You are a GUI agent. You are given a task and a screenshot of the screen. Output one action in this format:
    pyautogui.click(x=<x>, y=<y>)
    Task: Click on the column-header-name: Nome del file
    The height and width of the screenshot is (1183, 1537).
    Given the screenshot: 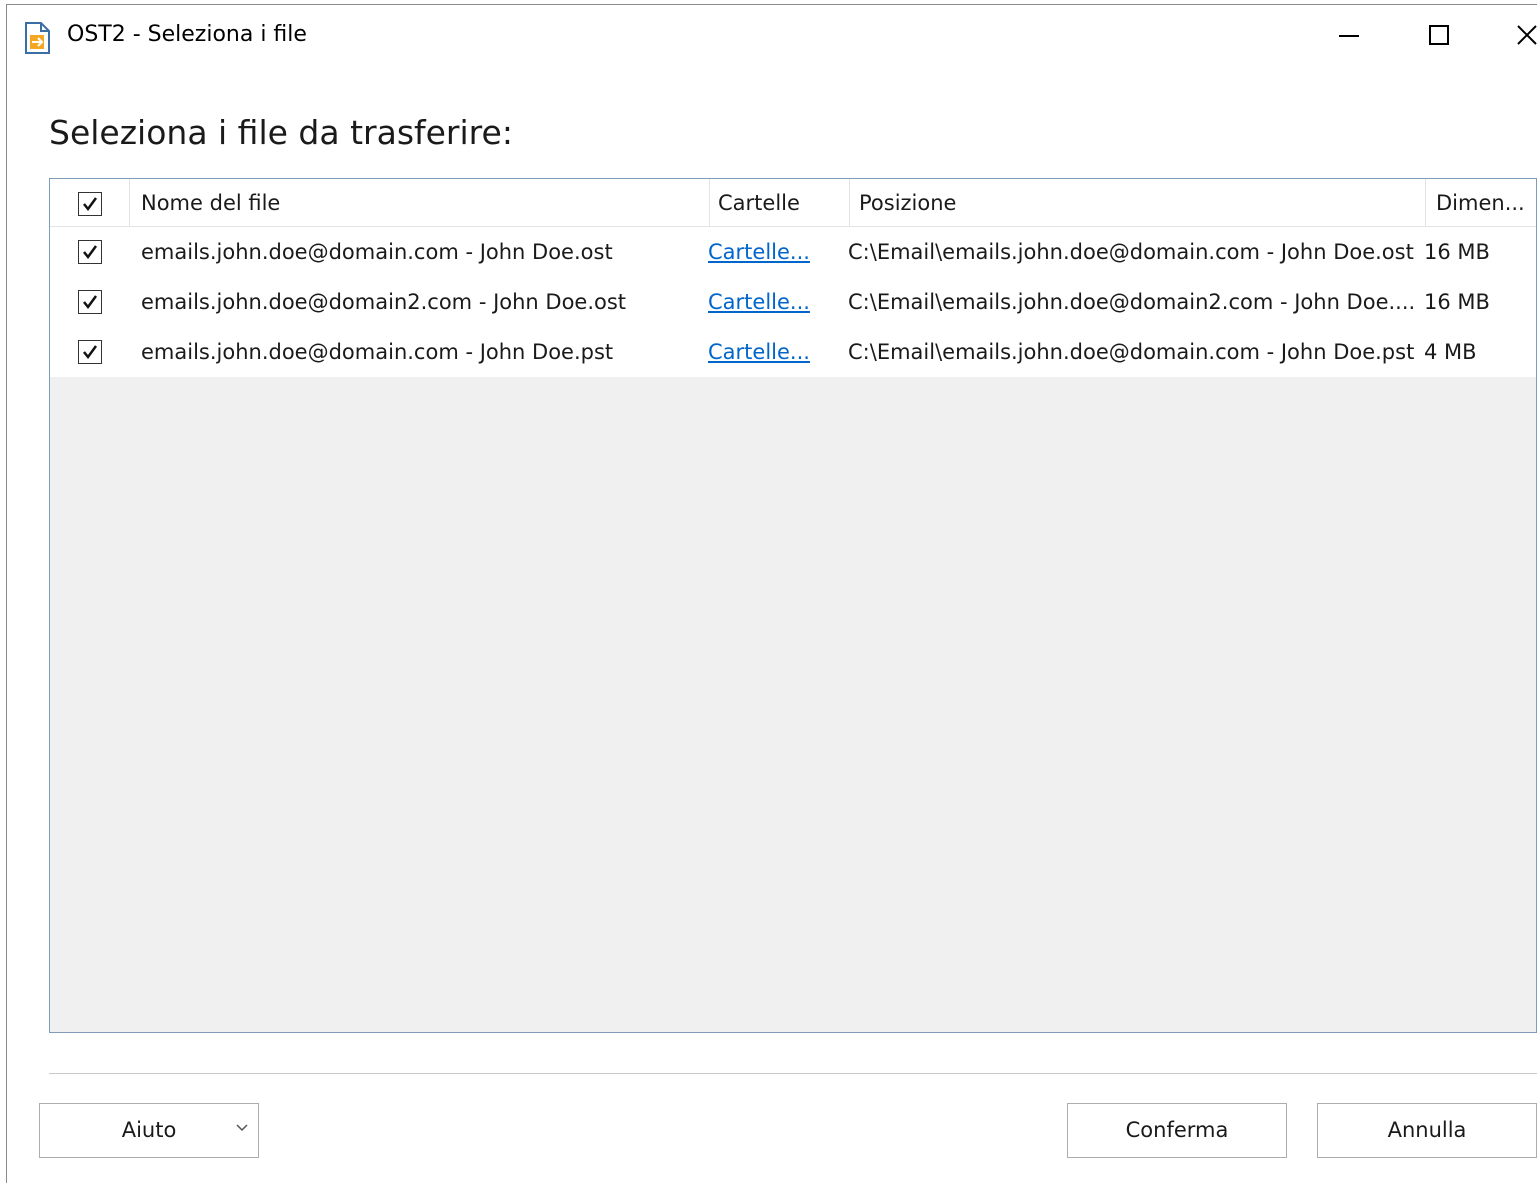 What is the action you would take?
    pyautogui.click(x=420, y=202)
    